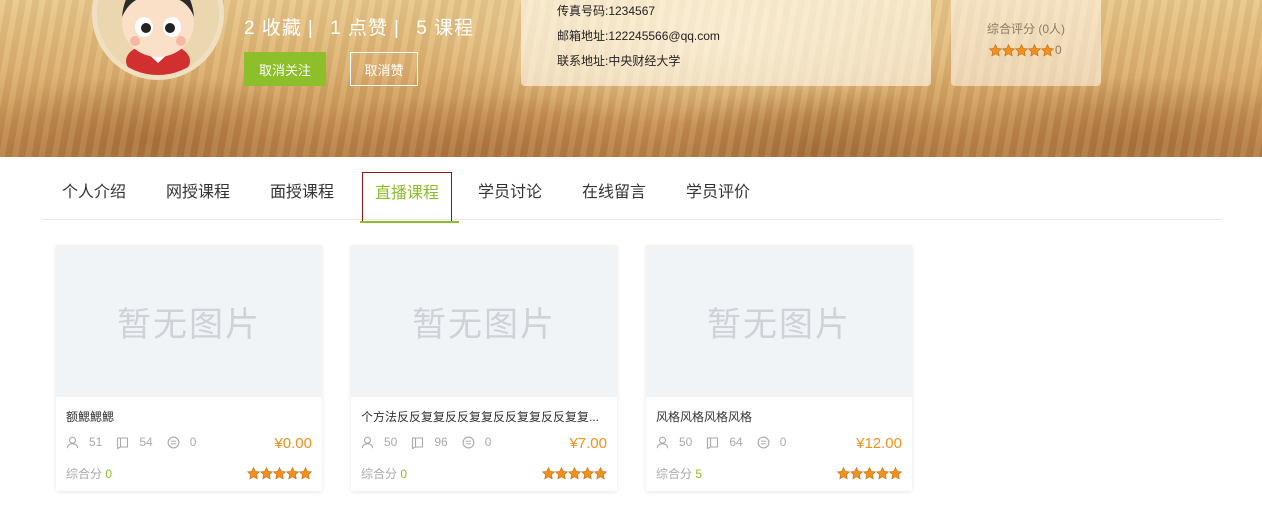 Image resolution: width=1262 pixels, height=506 pixels. Describe the element at coordinates (96, 442) in the screenshot. I see `student-count: 51` at that location.